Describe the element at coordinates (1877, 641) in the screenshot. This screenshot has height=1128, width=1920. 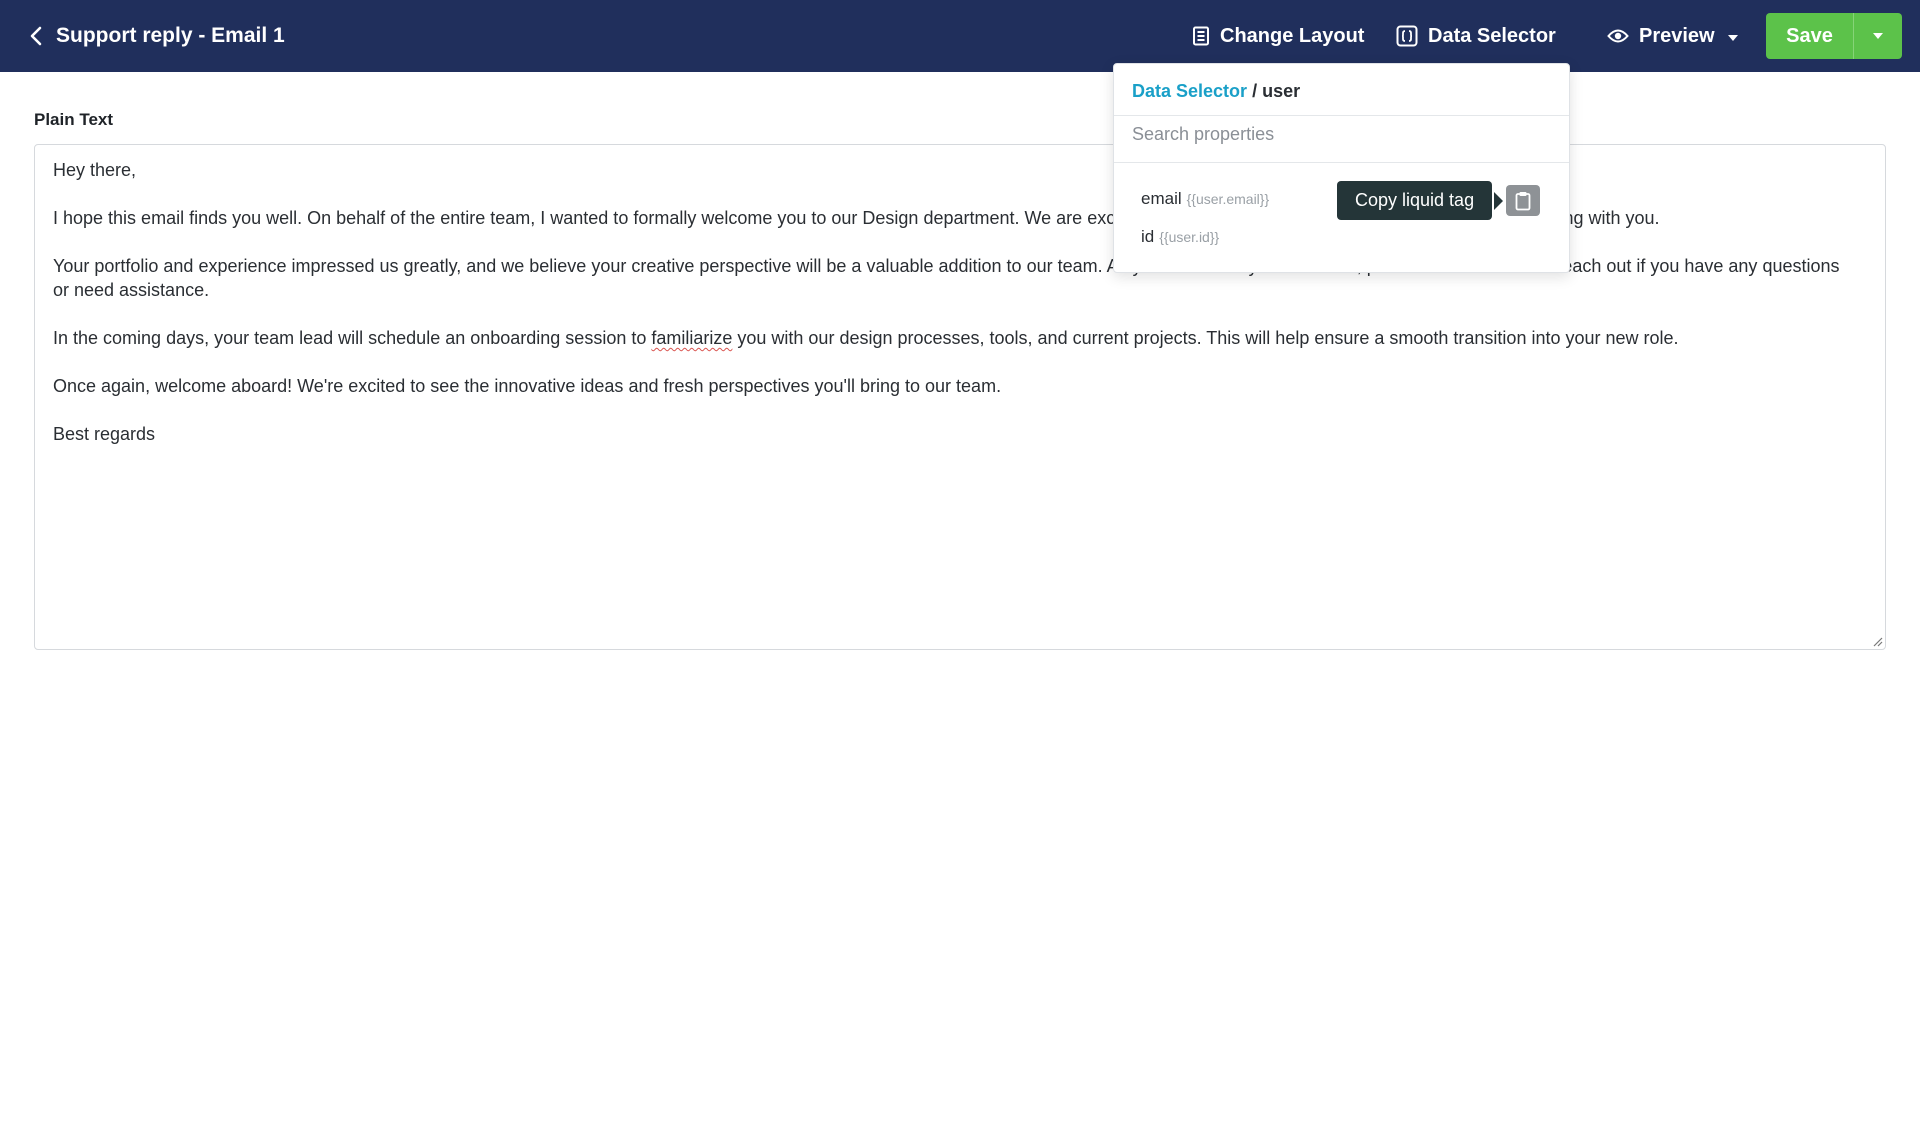
I see `resize-handle-icon` at that location.